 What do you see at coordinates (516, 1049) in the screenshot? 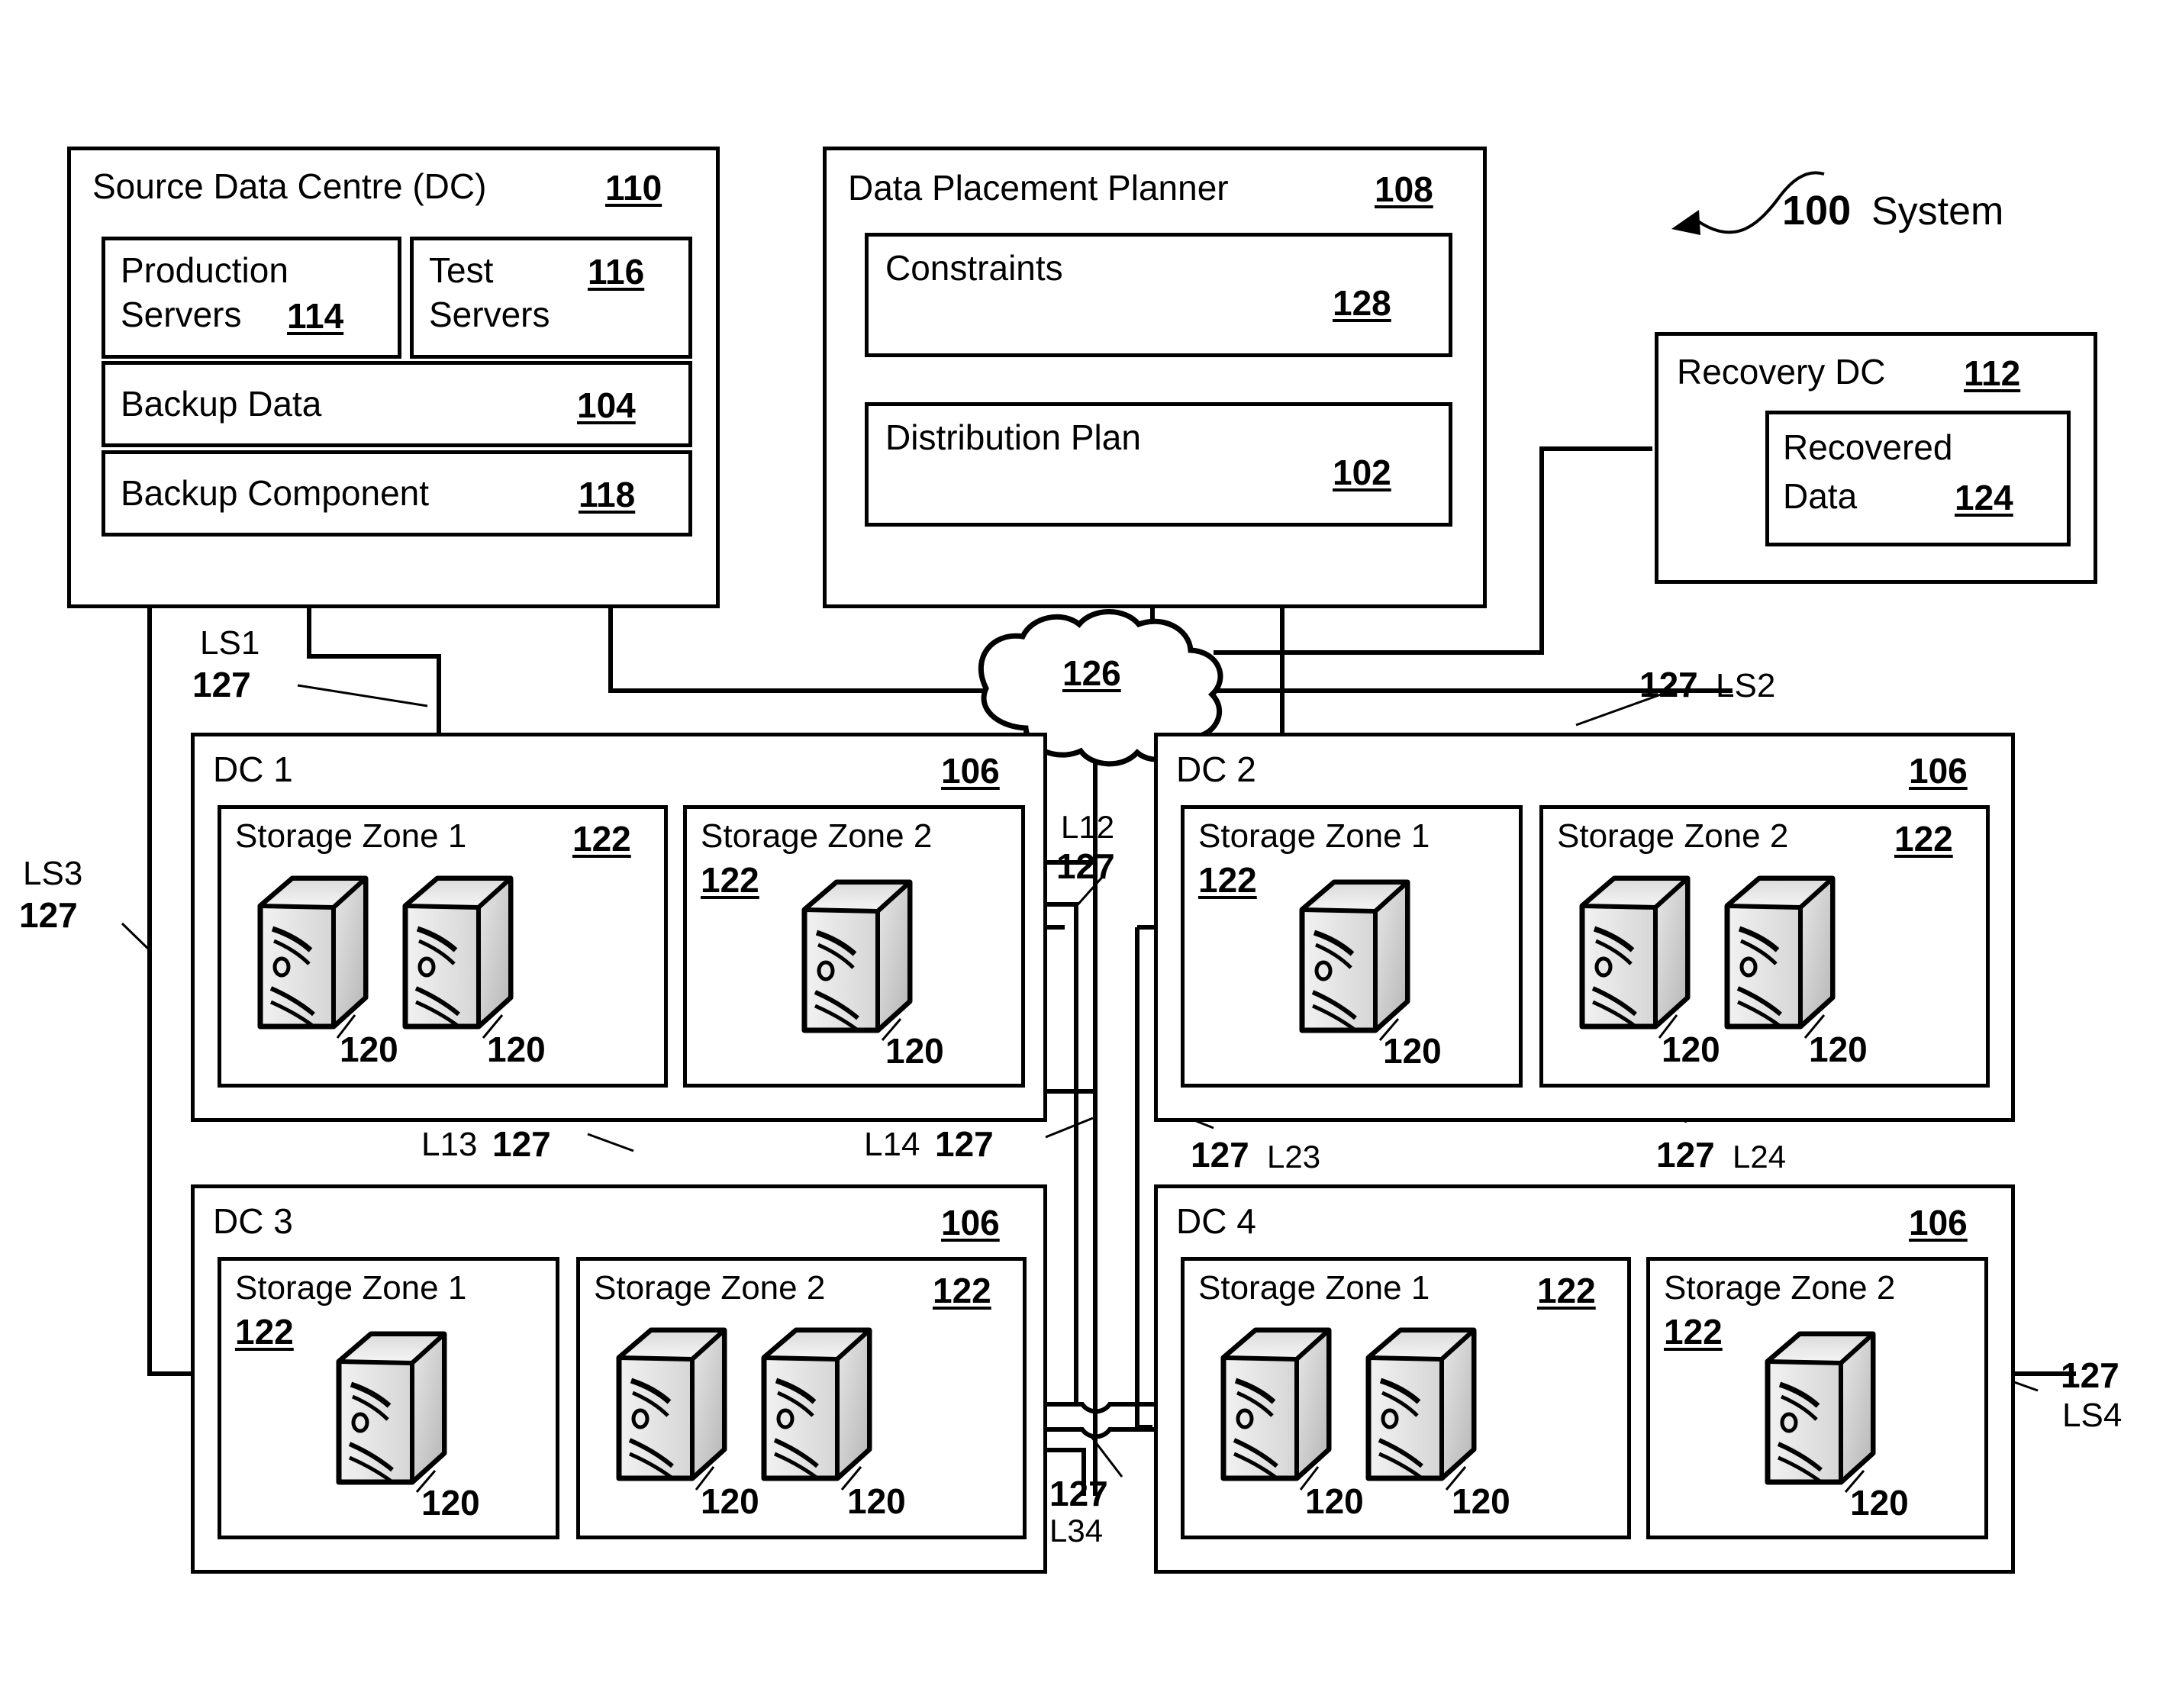
I see `dc-1-zone-1-server-2-ref: 120` at bounding box center [516, 1049].